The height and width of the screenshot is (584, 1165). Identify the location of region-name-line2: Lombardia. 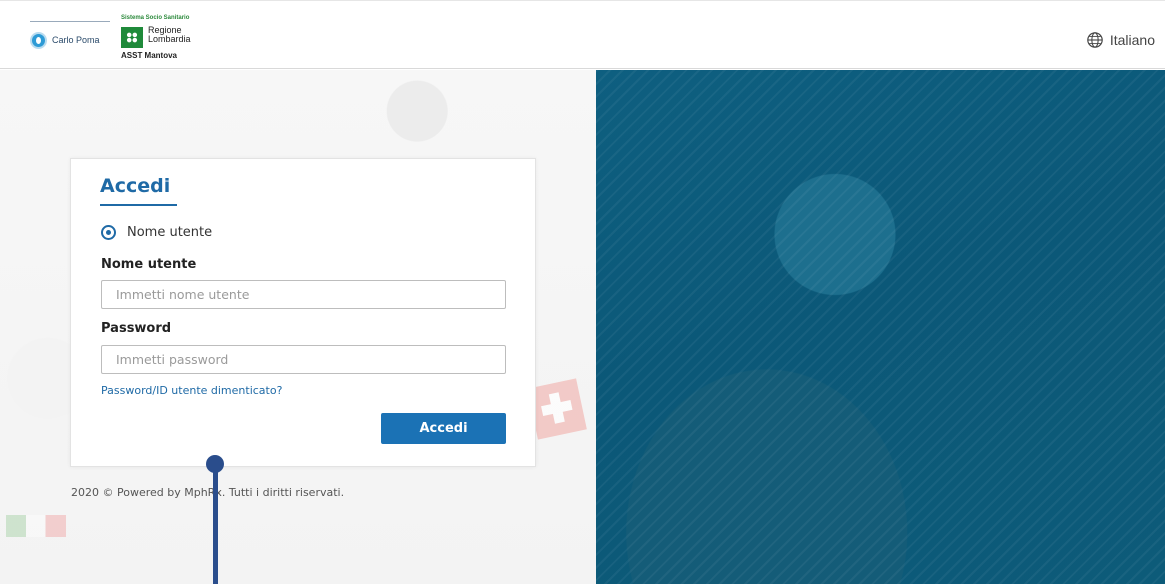
(169, 39).